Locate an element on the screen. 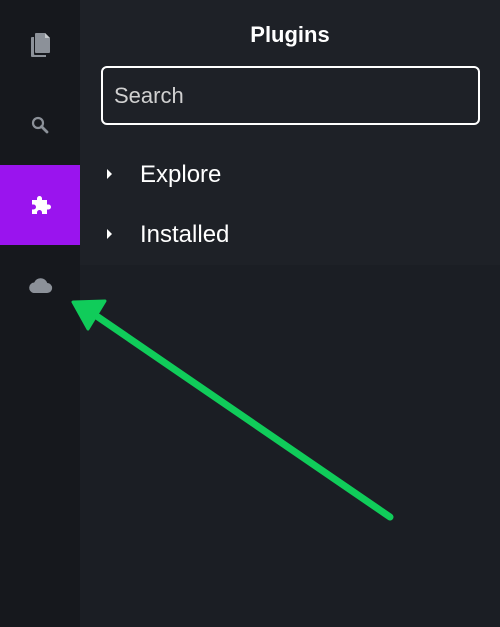  puzzle-icon is located at coordinates (41, 205).